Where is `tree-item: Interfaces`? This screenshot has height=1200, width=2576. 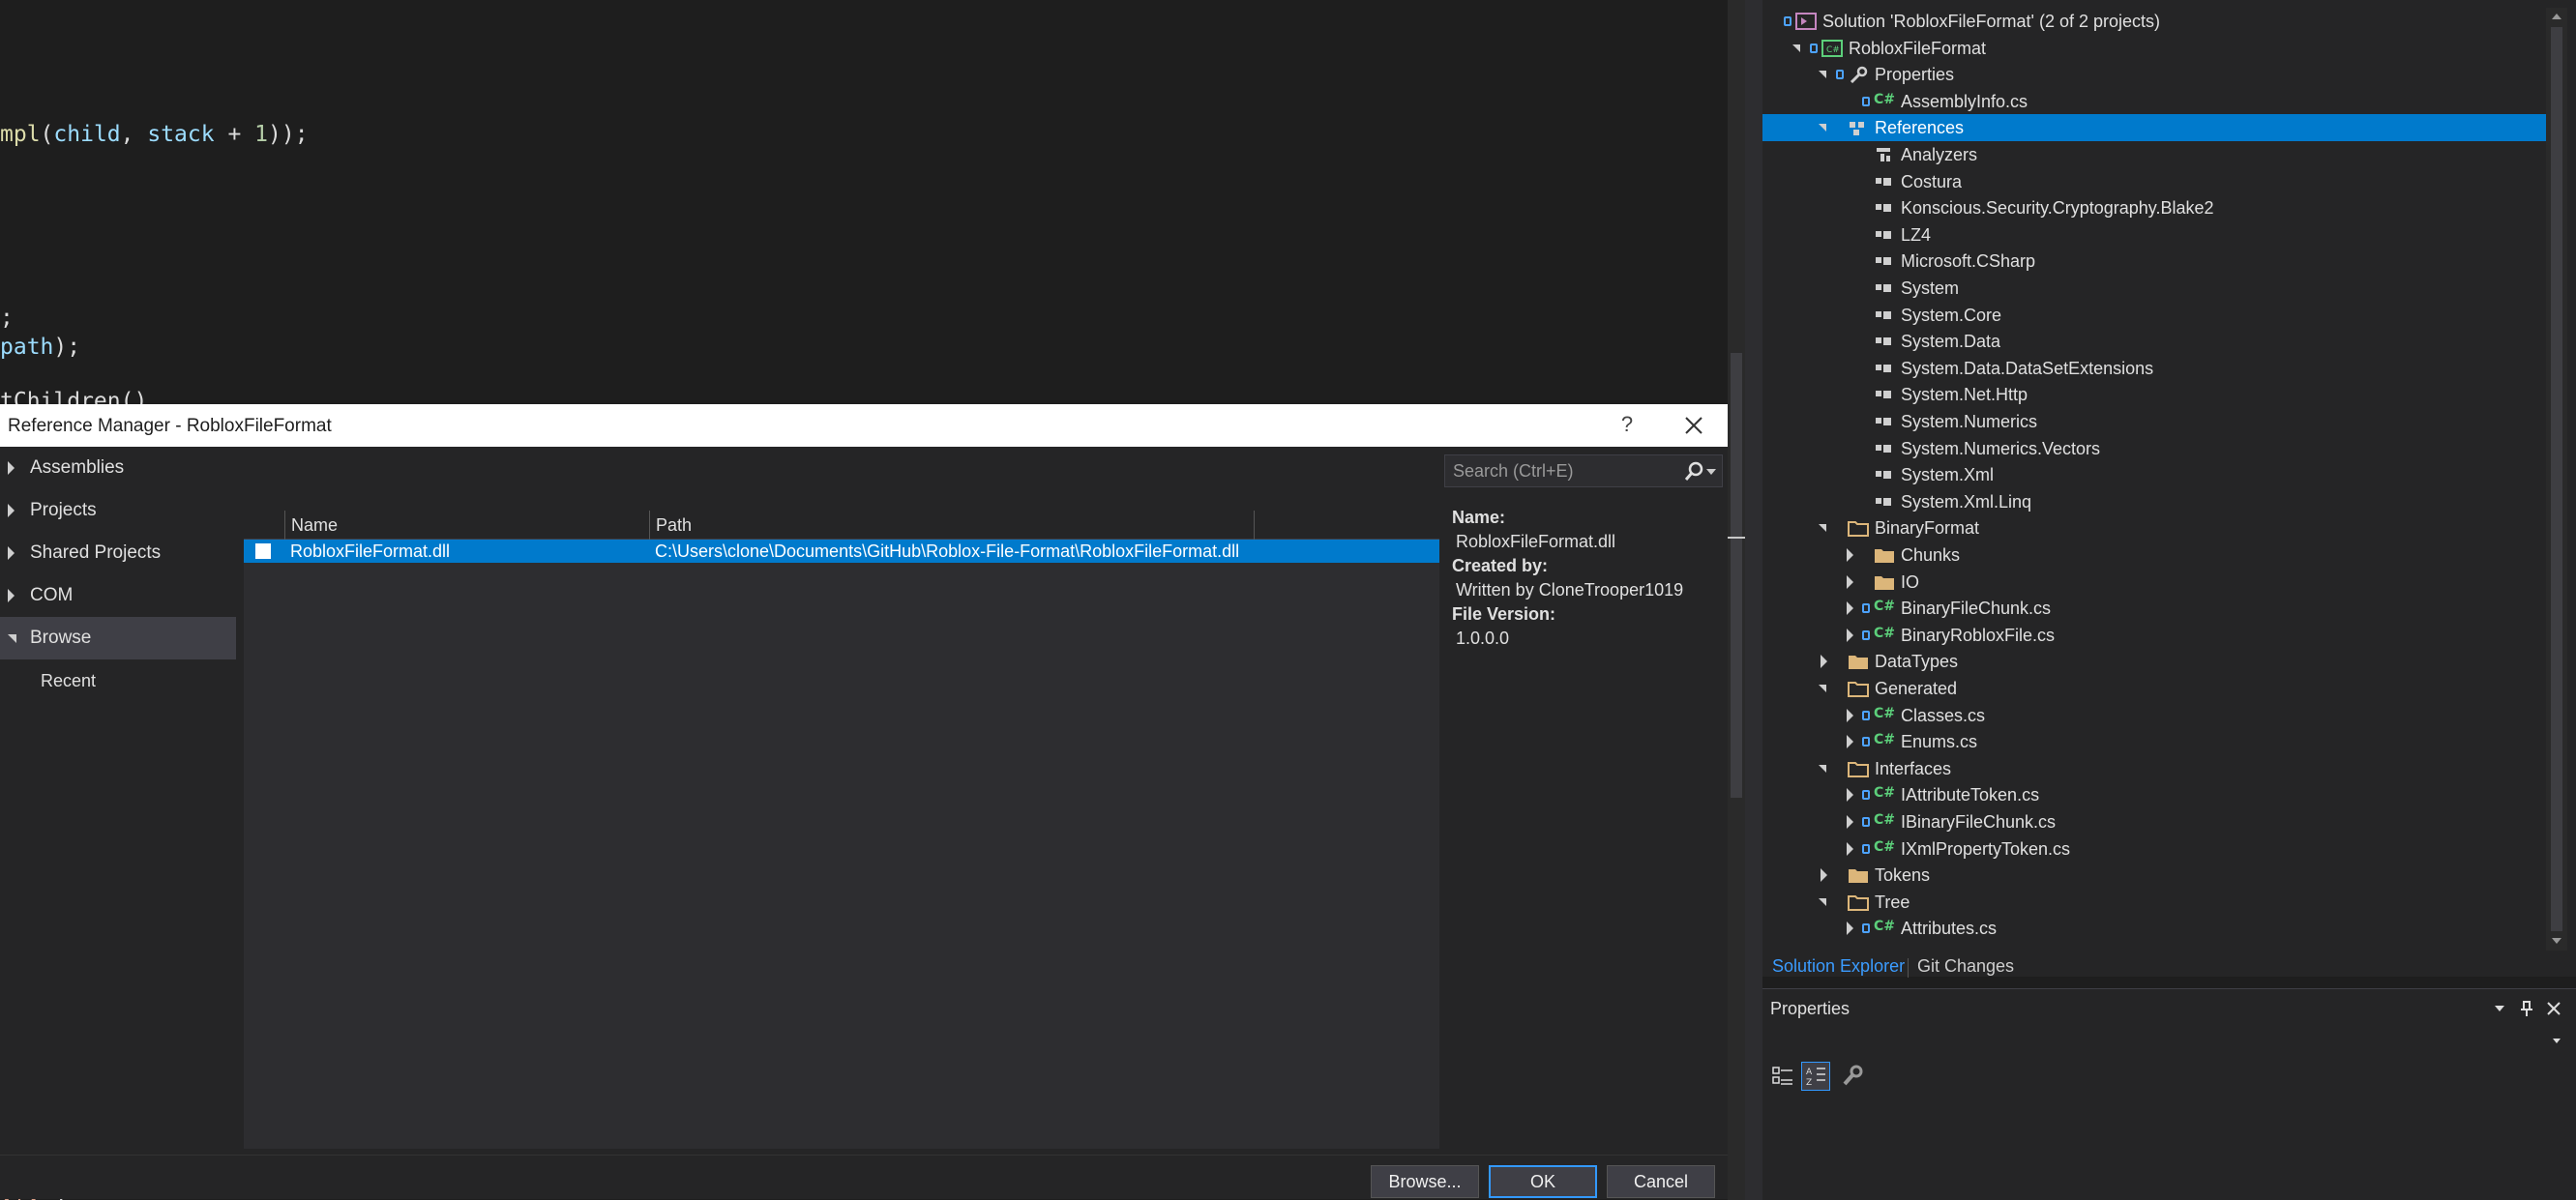 tree-item: Interfaces is located at coordinates (2154, 768).